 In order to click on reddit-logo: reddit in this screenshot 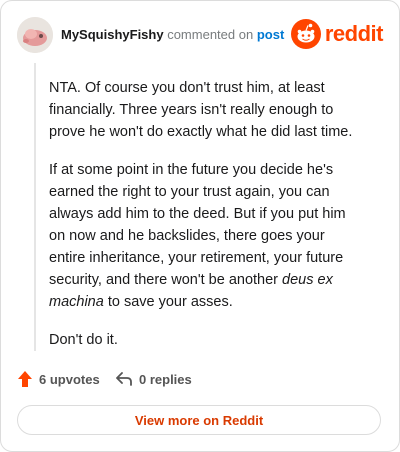, I will do `click(337, 34)`.